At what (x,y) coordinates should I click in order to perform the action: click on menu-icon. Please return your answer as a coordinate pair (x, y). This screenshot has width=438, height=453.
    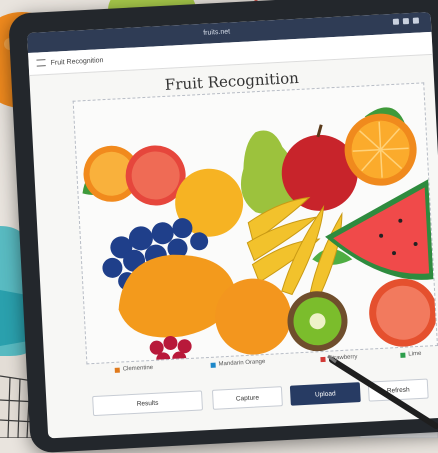
    Looking at the image, I should click on (416, 21).